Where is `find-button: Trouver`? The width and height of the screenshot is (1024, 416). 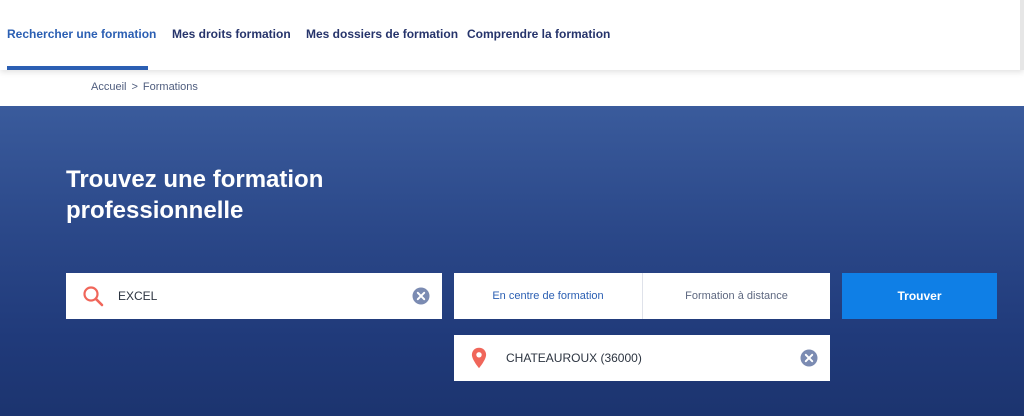
find-button: Trouver is located at coordinates (919, 296).